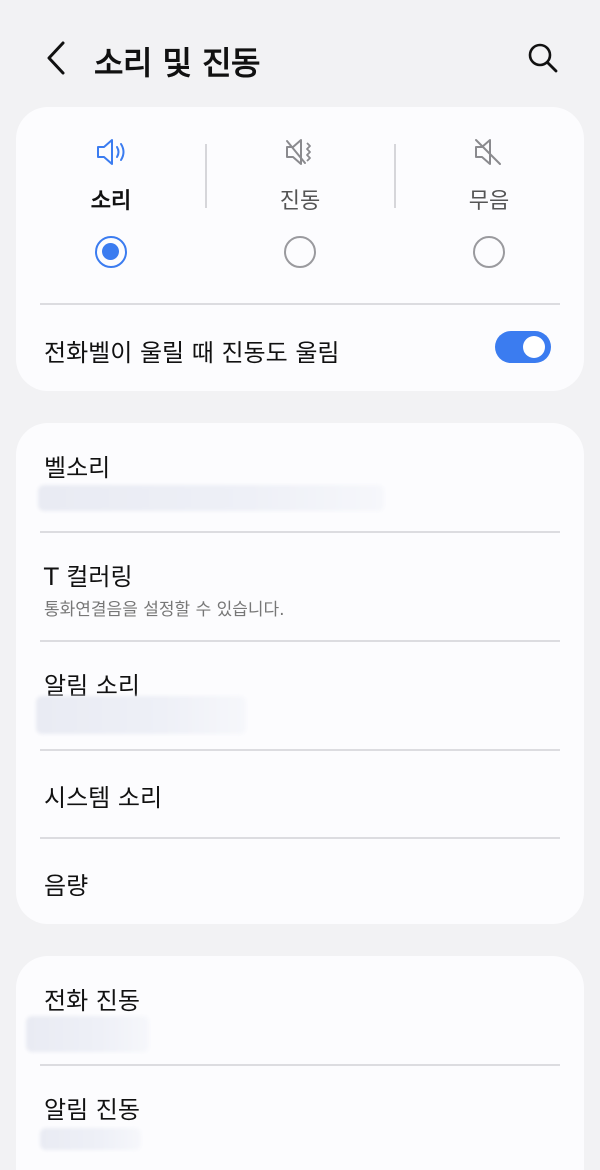 This screenshot has height=1170, width=600. What do you see at coordinates (111, 252) in the screenshot?
I see `sound-mode-radio-sound` at bounding box center [111, 252].